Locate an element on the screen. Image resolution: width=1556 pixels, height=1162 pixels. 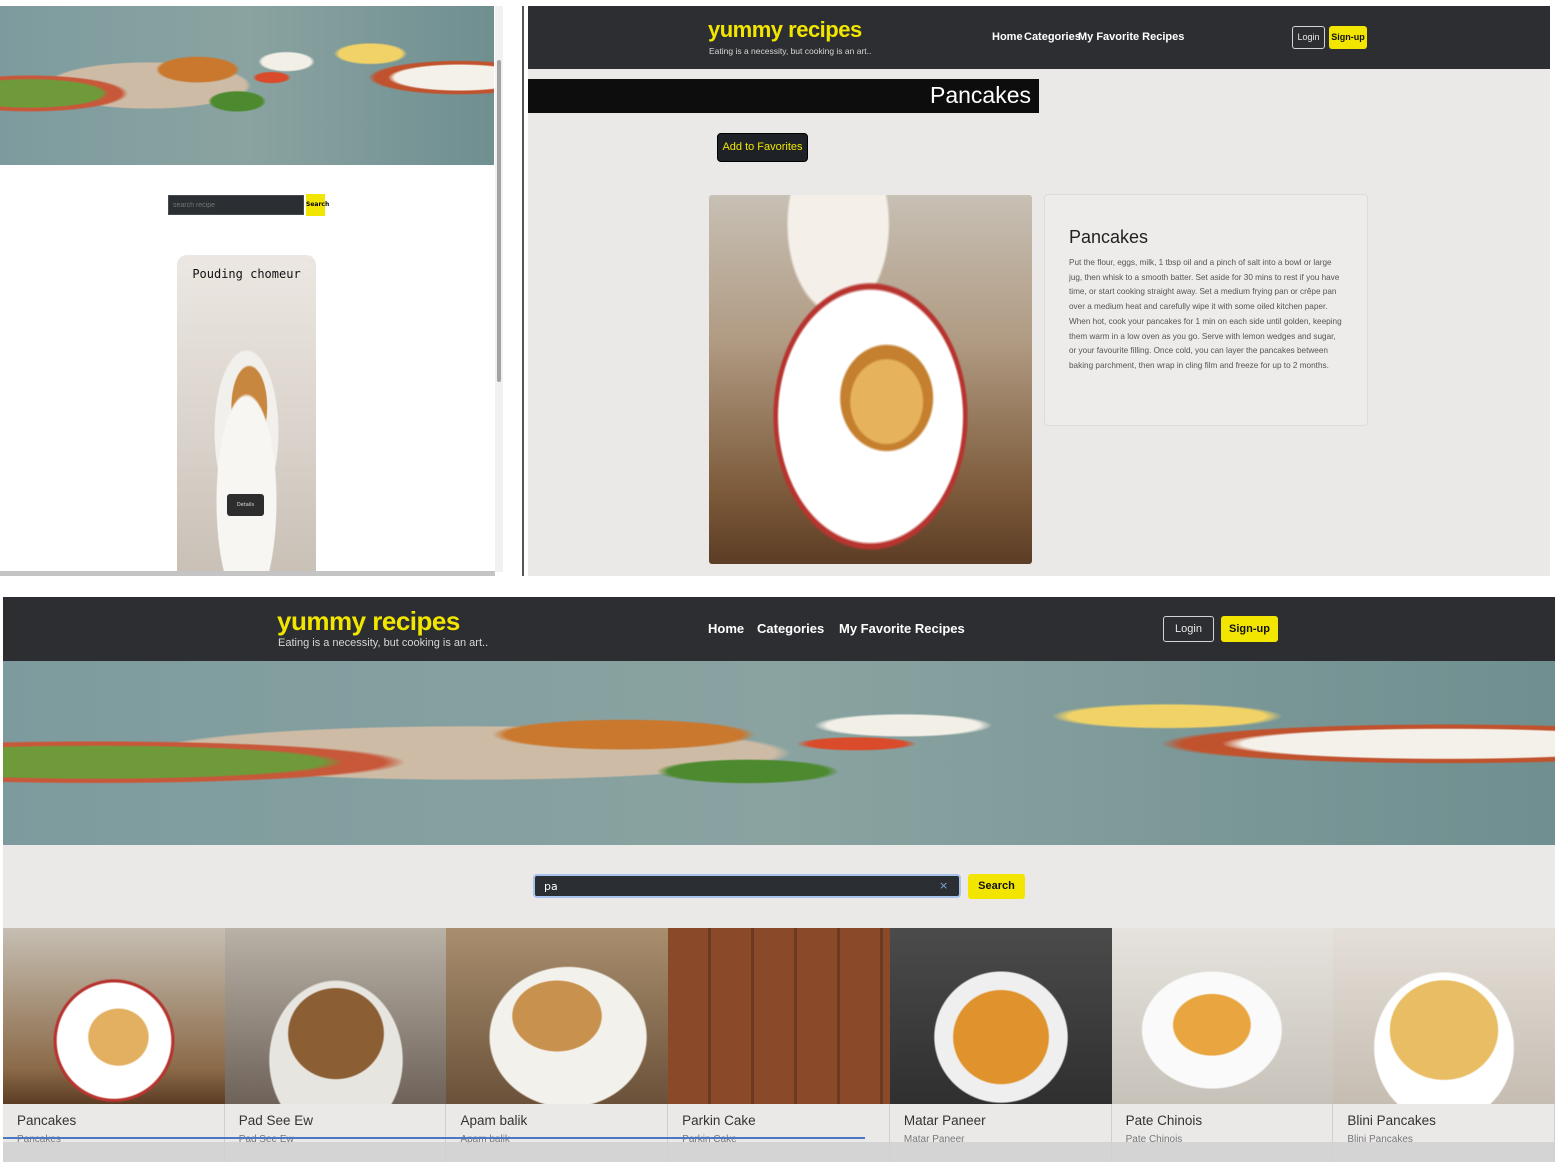
result-card: Matar Paneer Matar Paneer is located at coordinates (1000, 1045).